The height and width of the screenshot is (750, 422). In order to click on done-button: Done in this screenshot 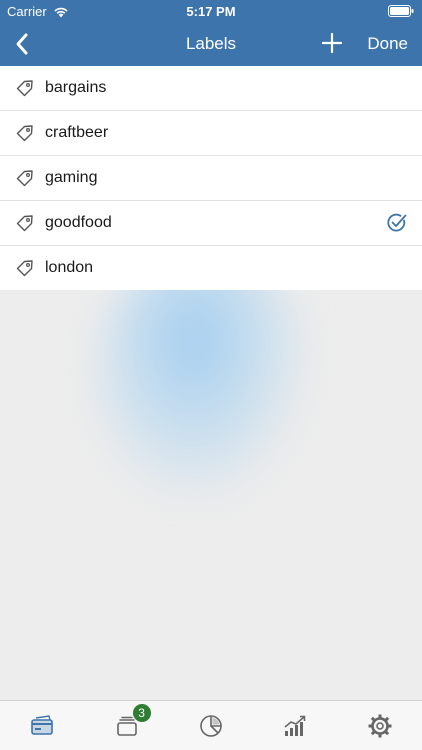, I will do `click(387, 44)`.